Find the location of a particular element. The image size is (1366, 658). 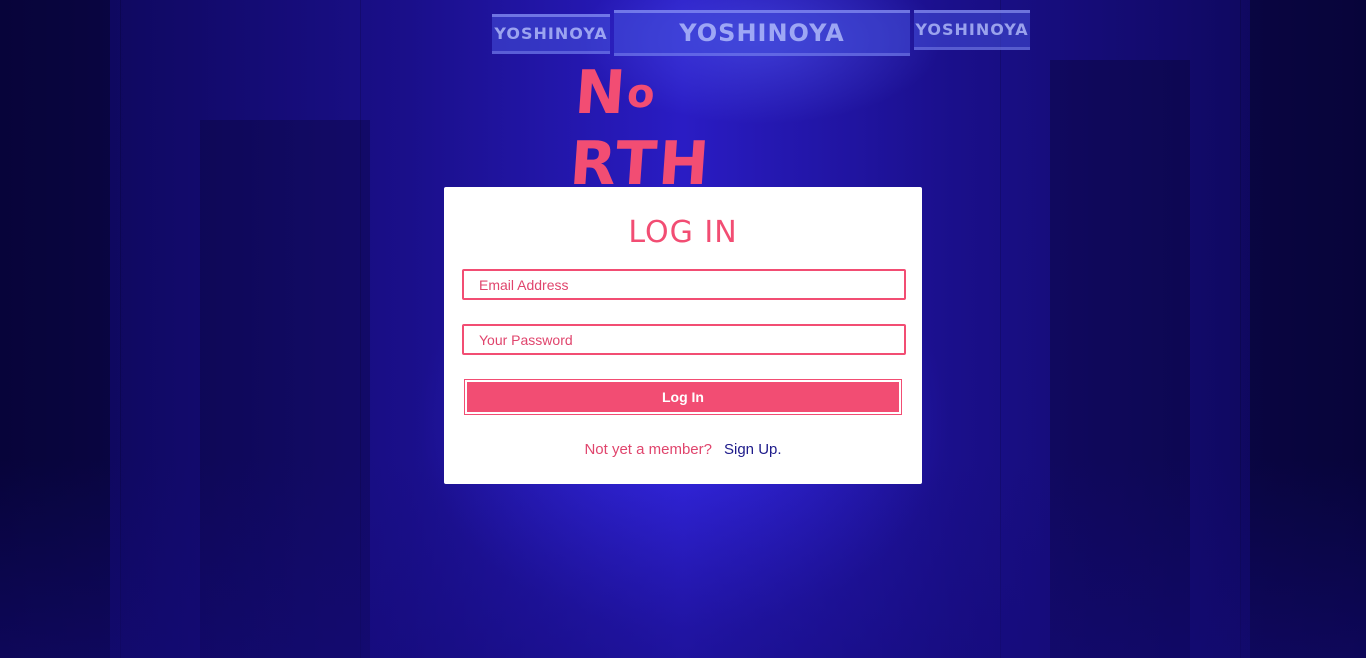

login-button: Log In is located at coordinates (683, 397).